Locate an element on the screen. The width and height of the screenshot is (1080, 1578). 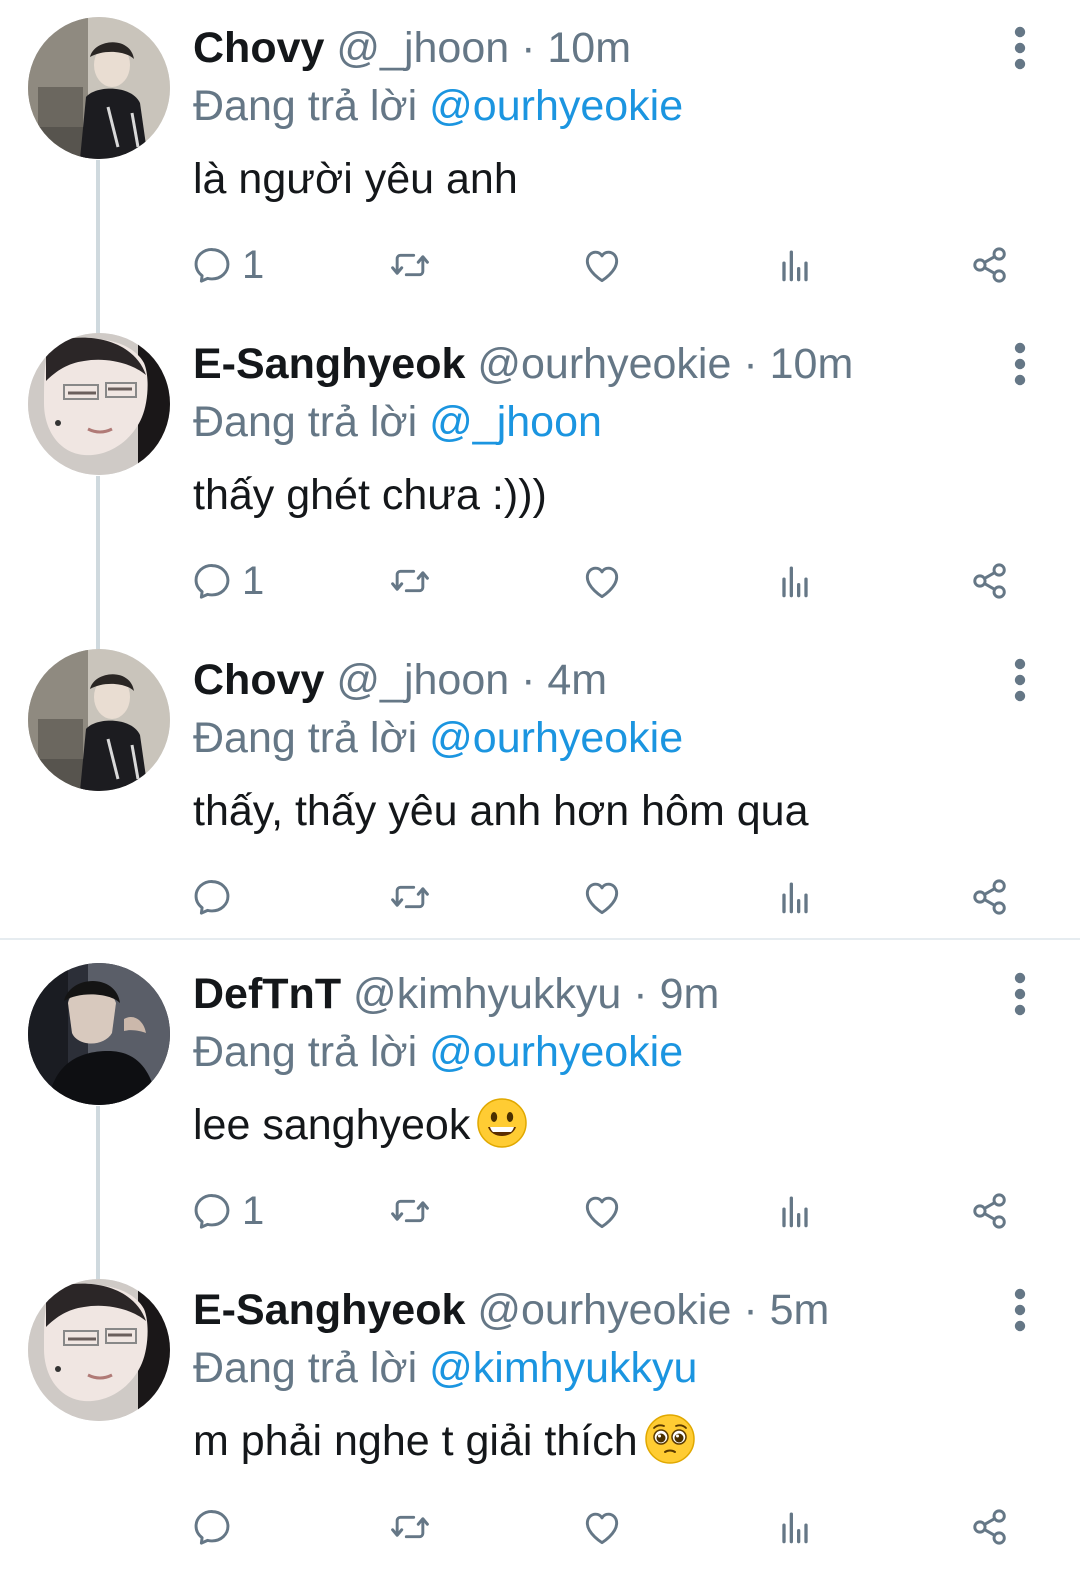
display-name: DefTnT is located at coordinates (267, 994).